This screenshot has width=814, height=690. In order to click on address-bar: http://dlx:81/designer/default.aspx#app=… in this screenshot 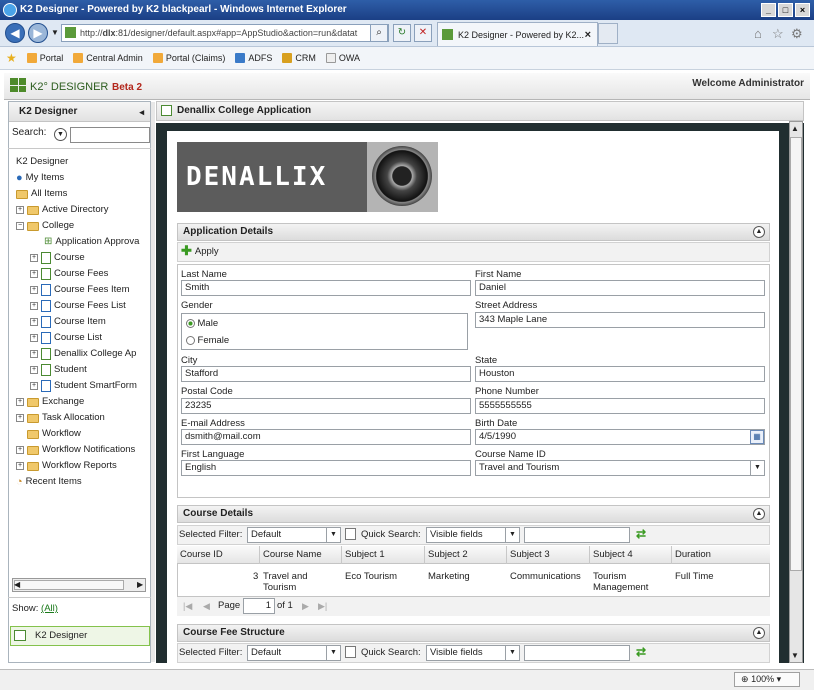, I will do `click(225, 33)`.